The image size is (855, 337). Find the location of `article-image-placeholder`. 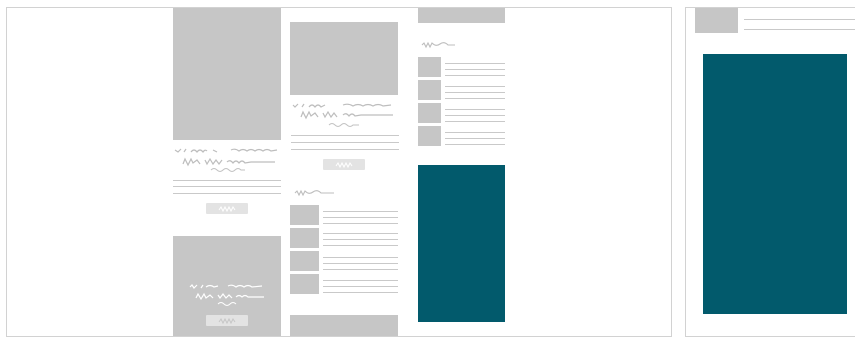

article-image-placeholder is located at coordinates (344, 58).